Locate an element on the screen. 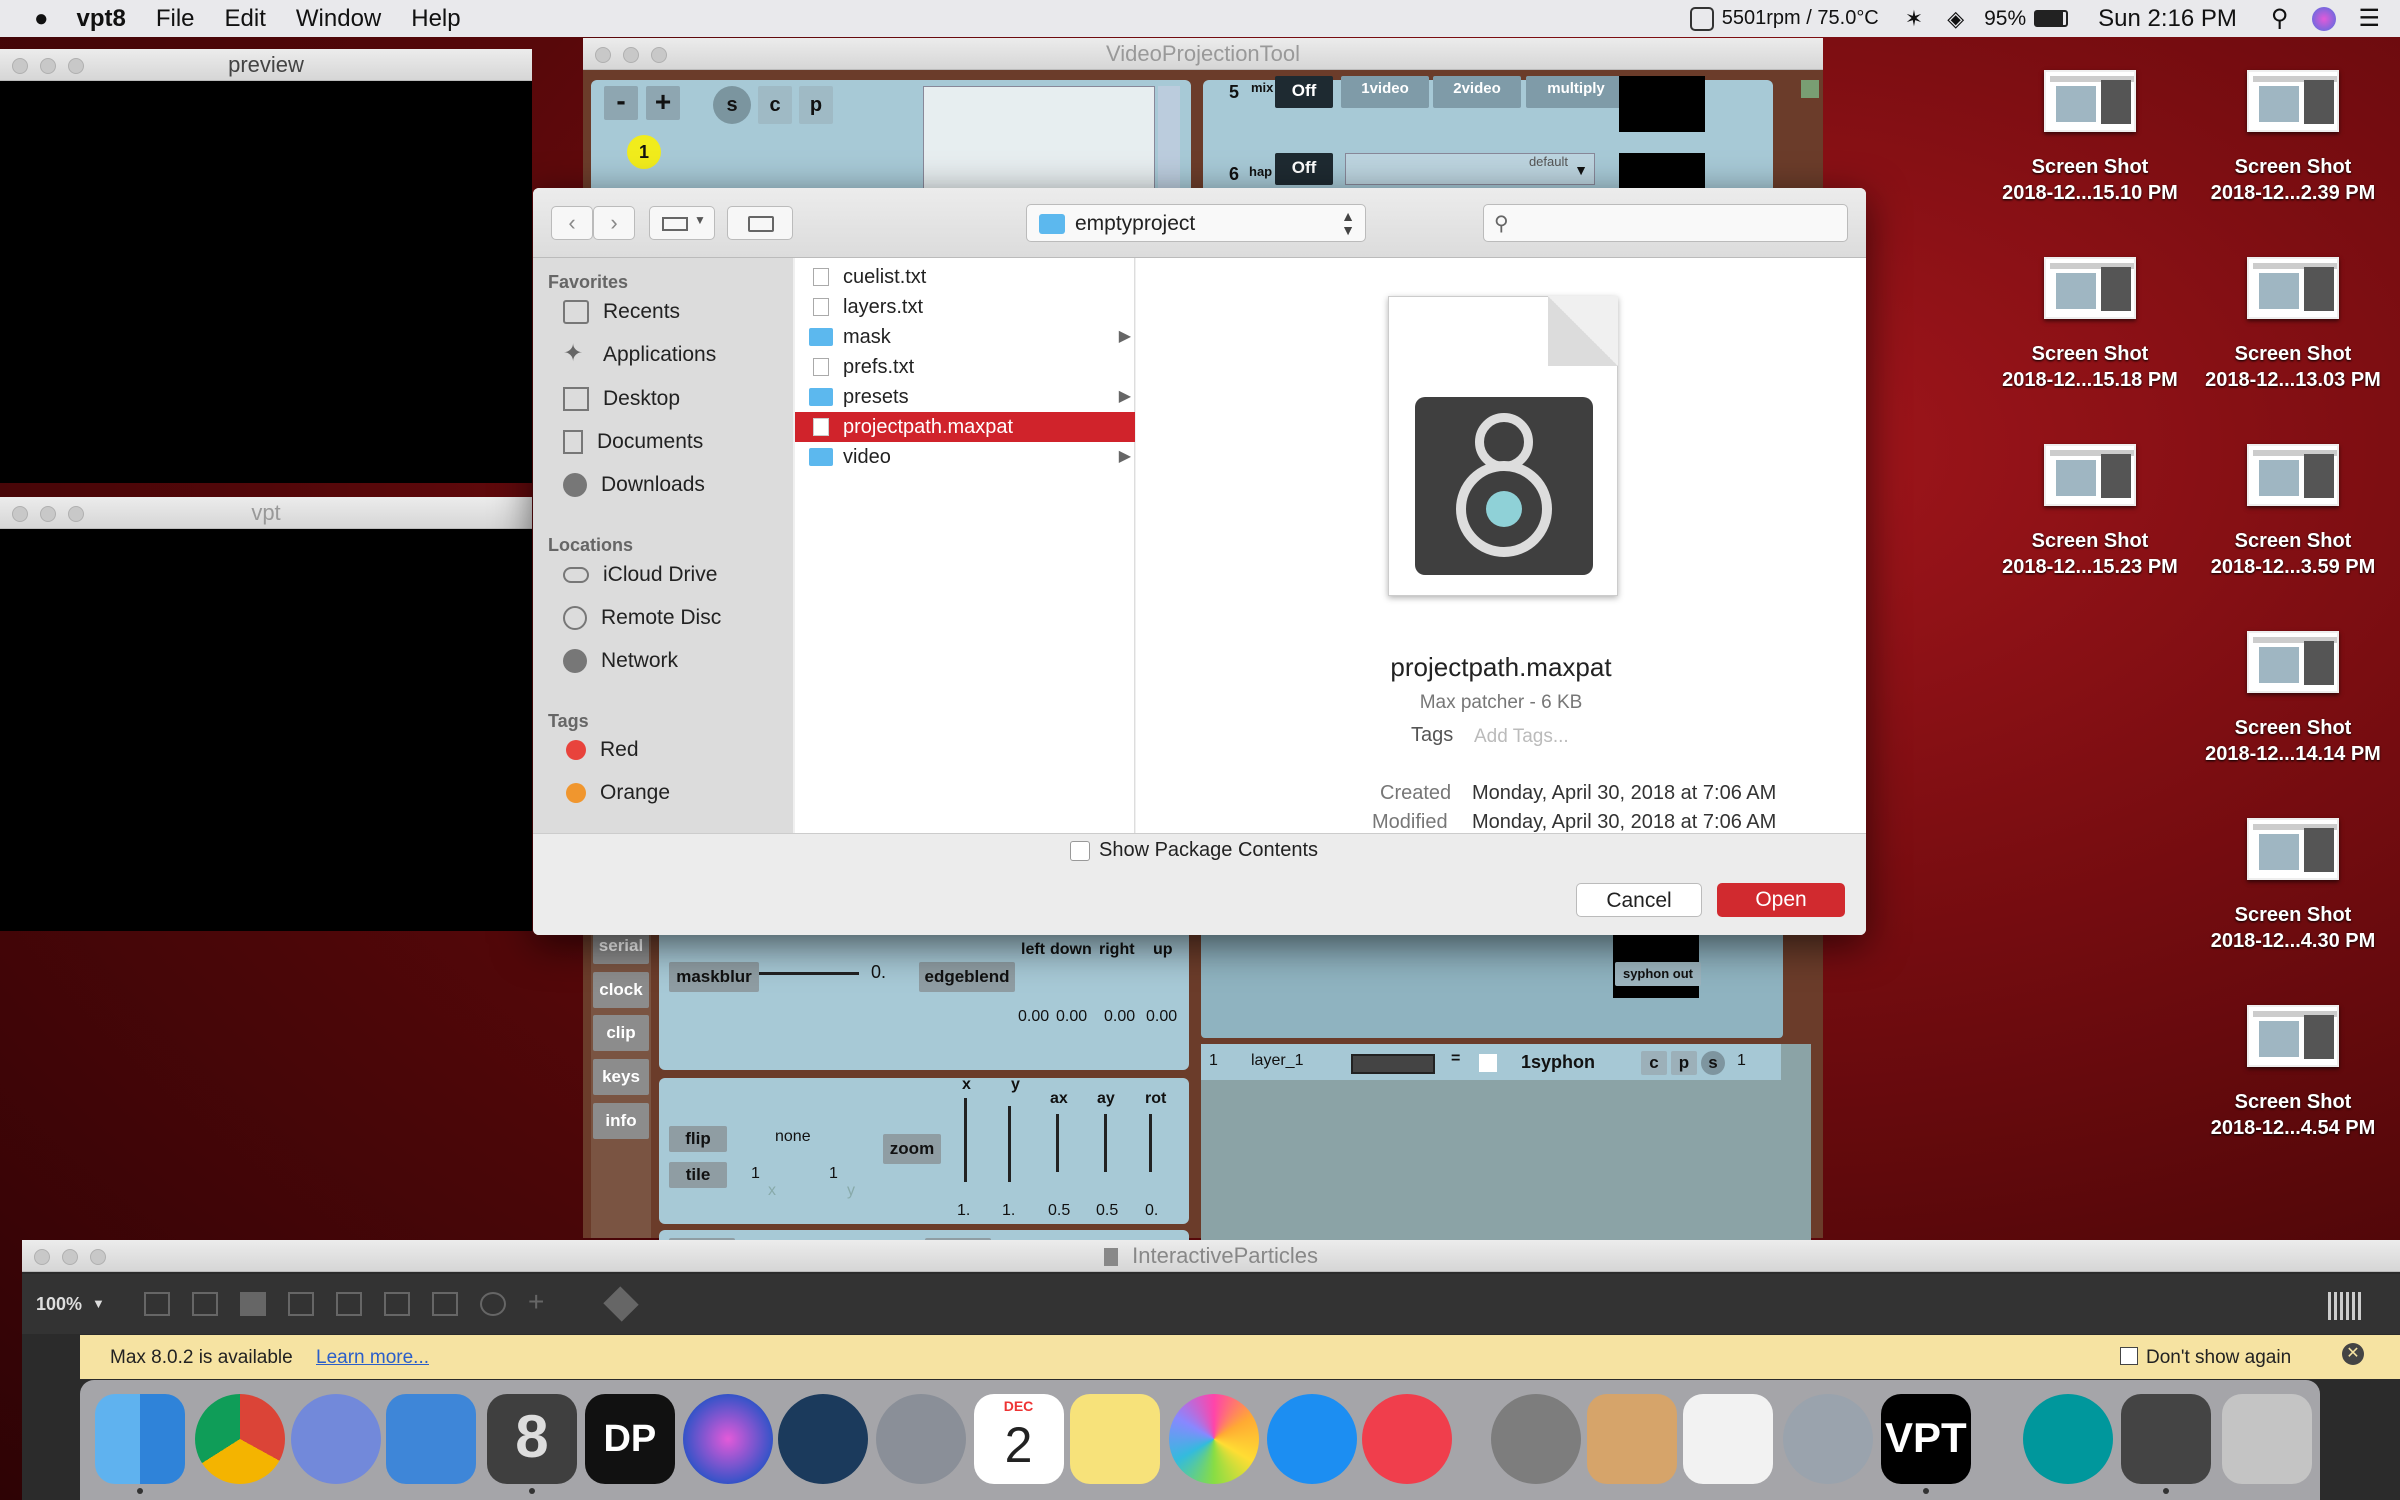  flip-value: none is located at coordinates (793, 1137).